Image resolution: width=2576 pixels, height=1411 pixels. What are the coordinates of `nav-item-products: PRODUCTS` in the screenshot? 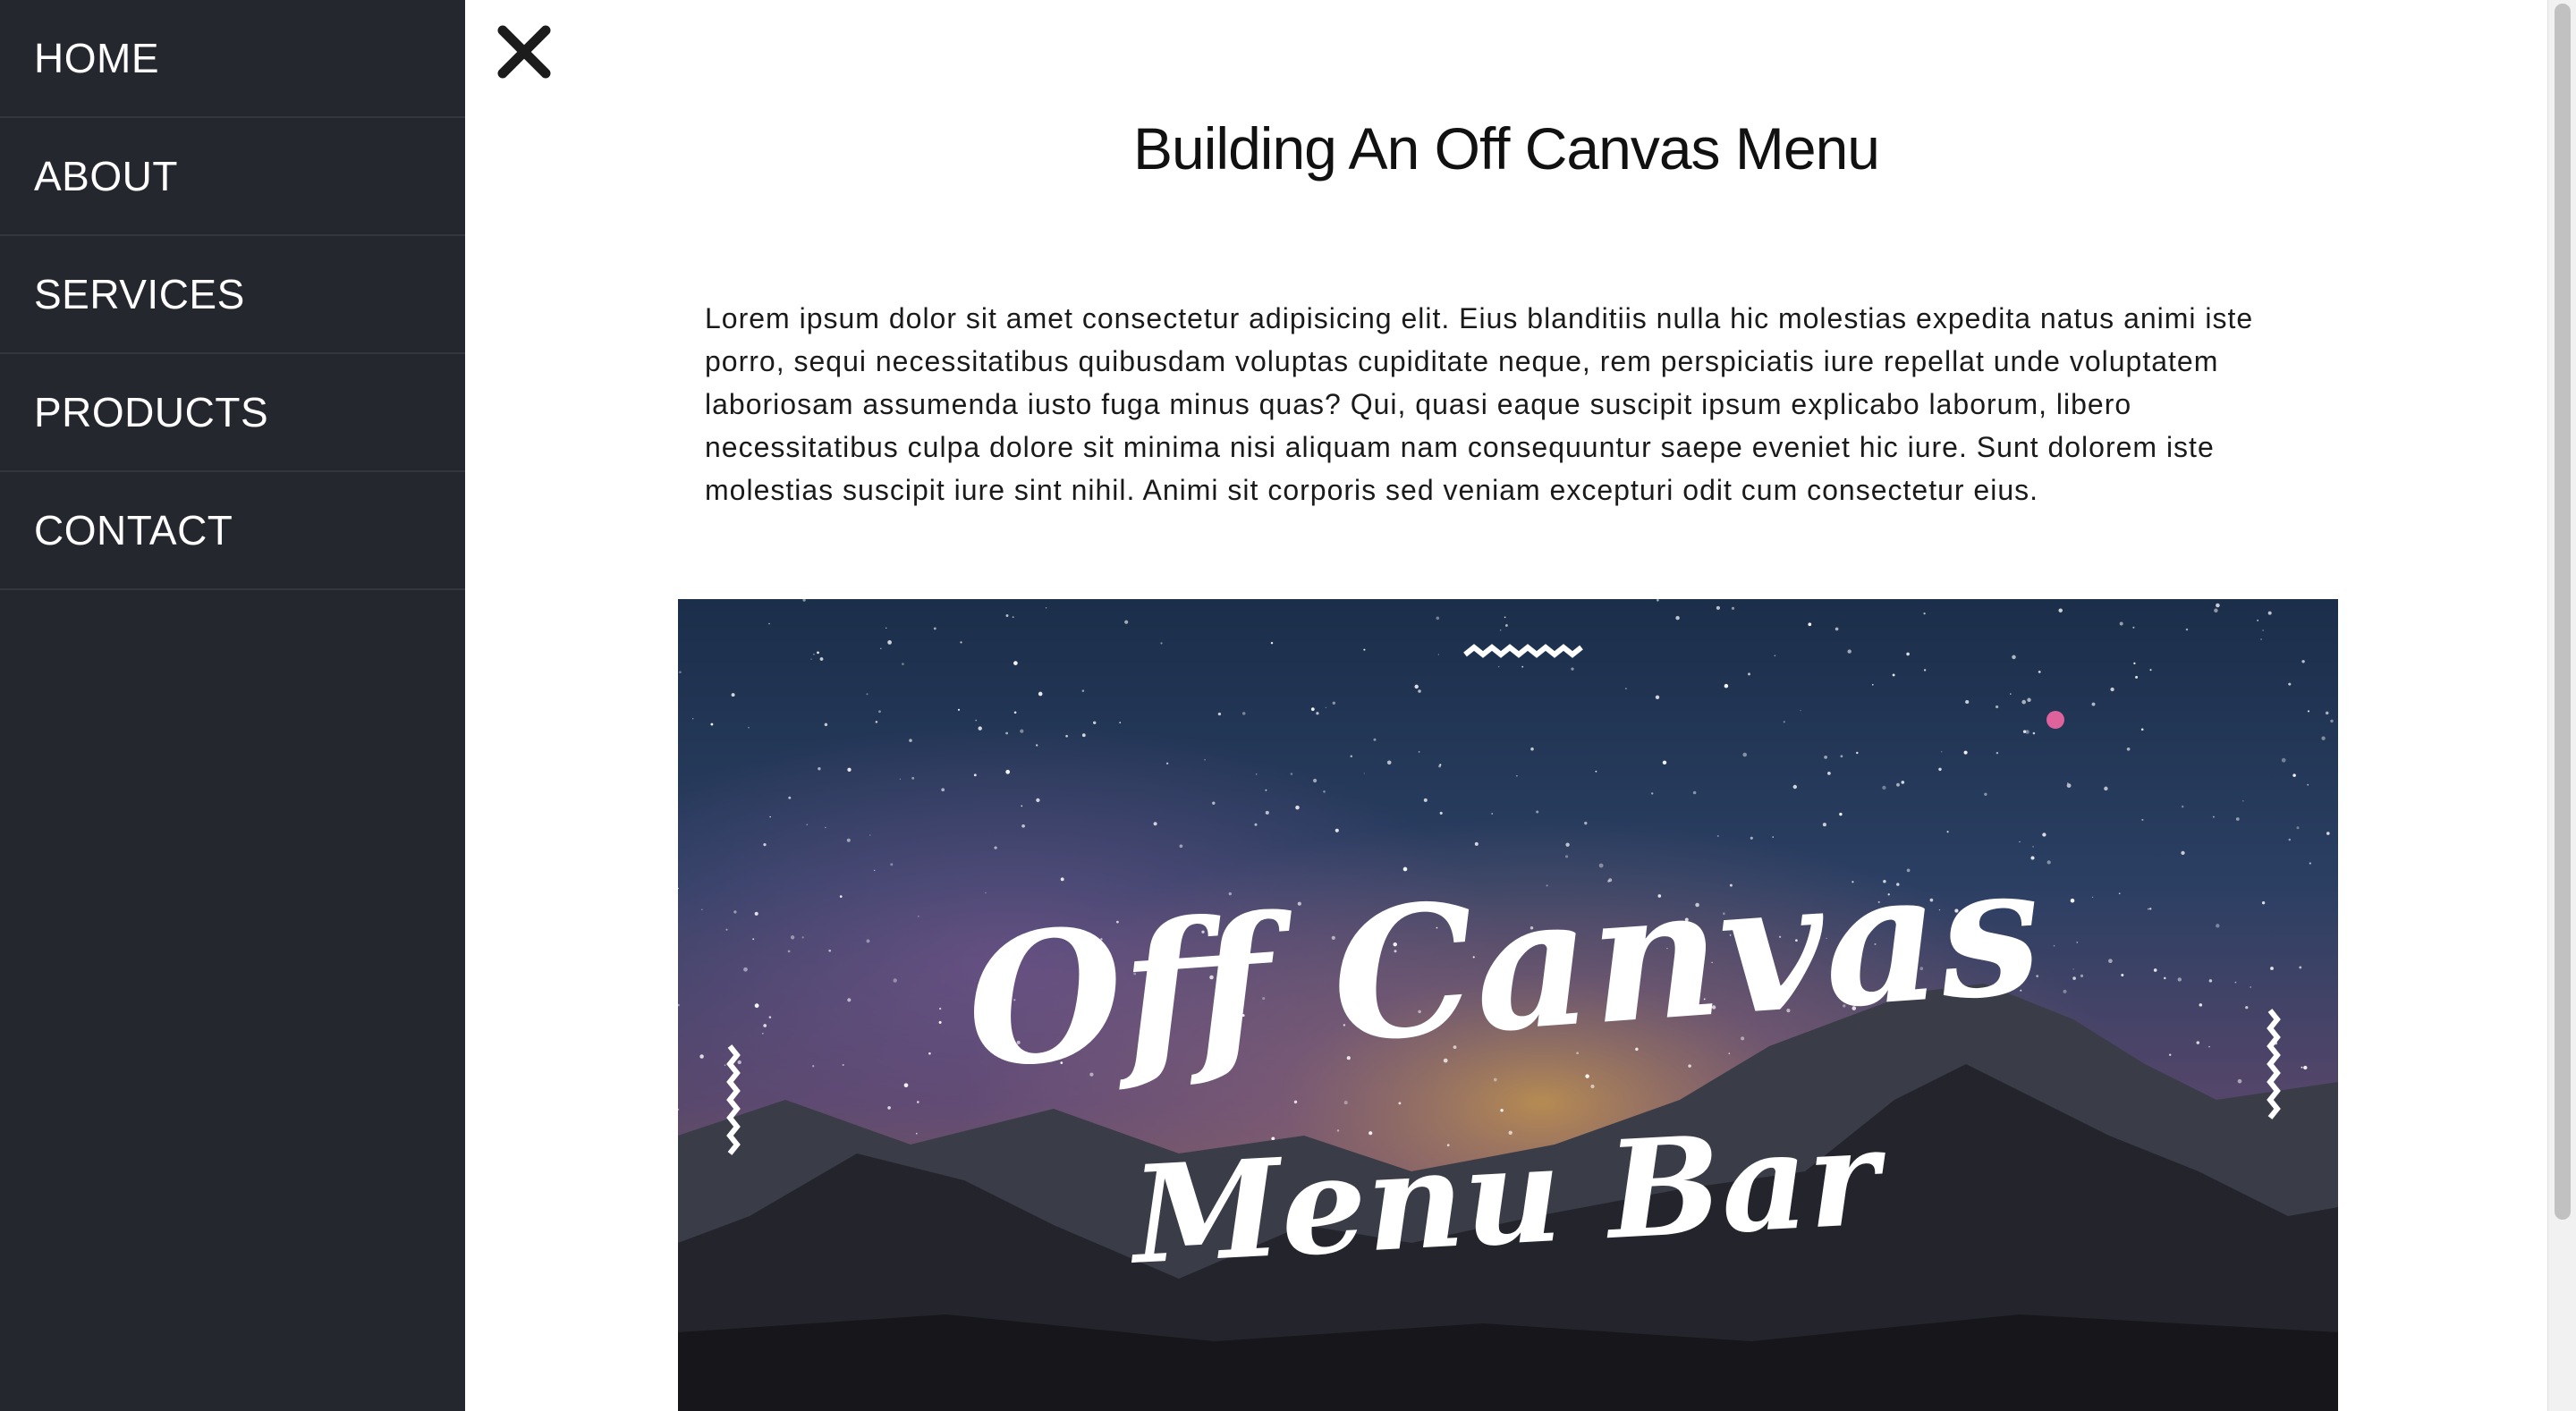 It's located at (232, 413).